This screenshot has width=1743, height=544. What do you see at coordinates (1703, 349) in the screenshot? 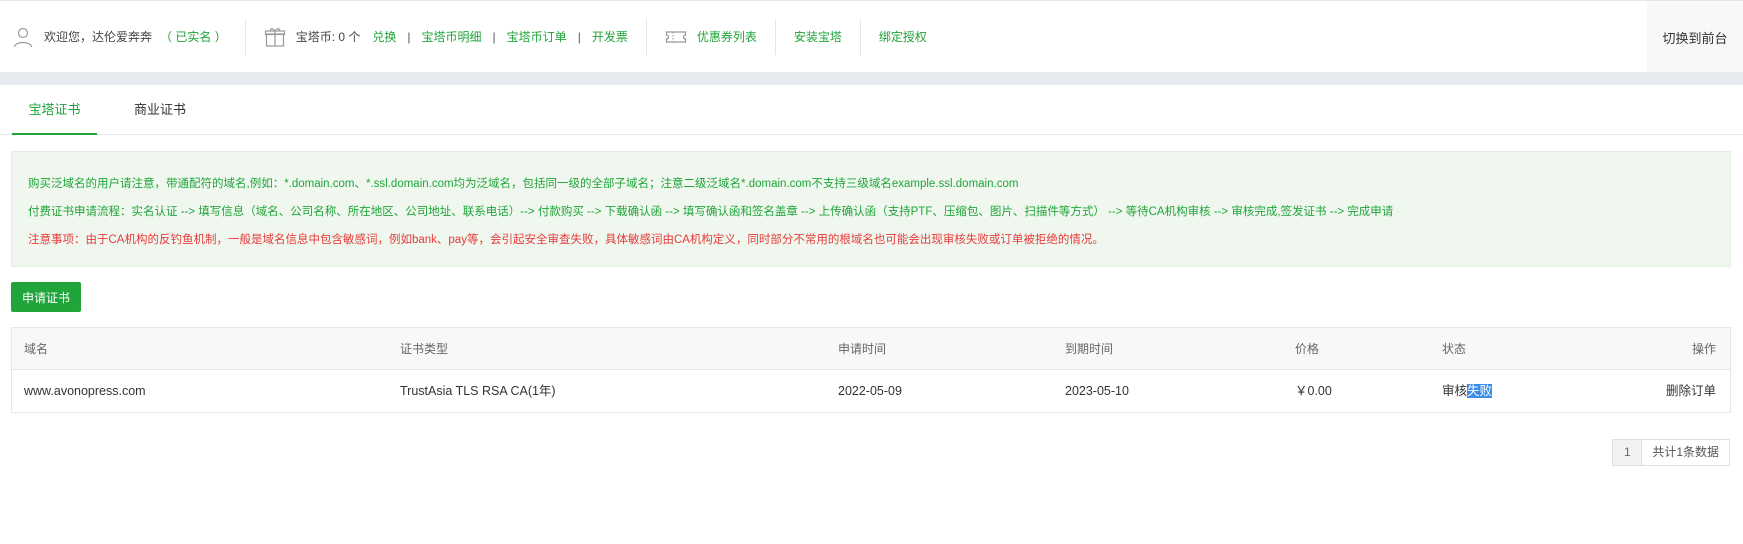
I see `col-action: 操作` at bounding box center [1703, 349].